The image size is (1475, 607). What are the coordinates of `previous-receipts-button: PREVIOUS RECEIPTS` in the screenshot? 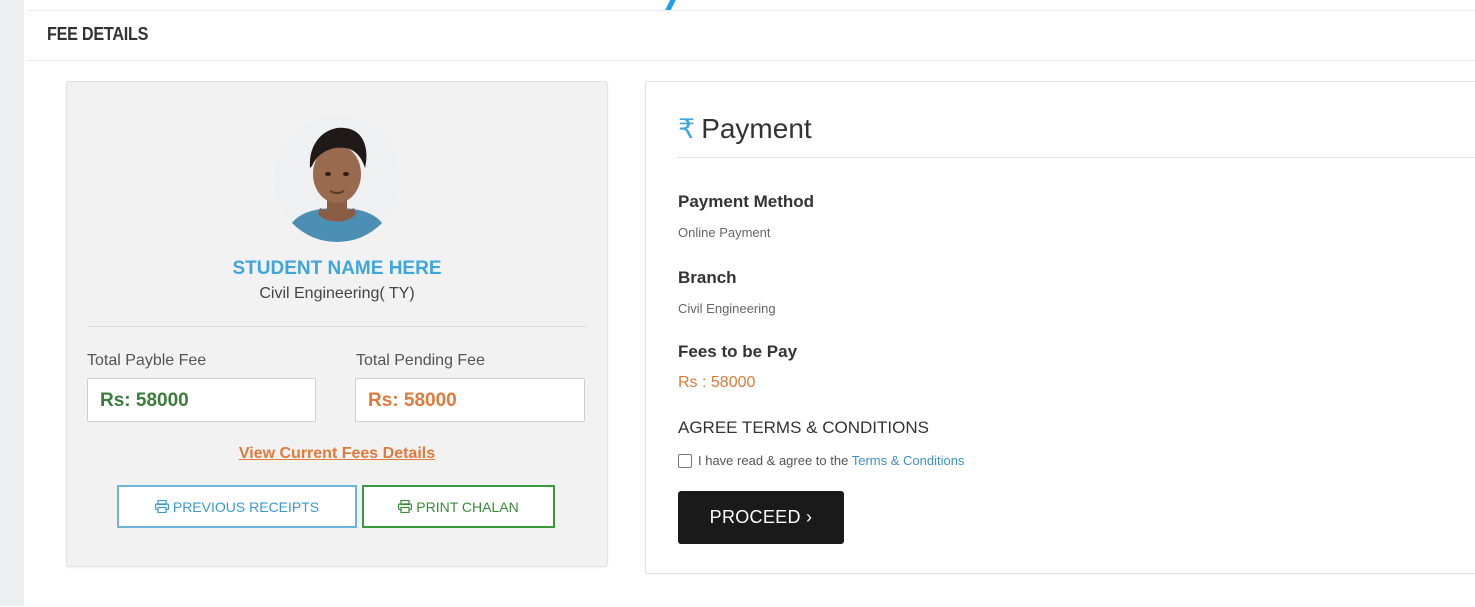 It's located at (237, 506).